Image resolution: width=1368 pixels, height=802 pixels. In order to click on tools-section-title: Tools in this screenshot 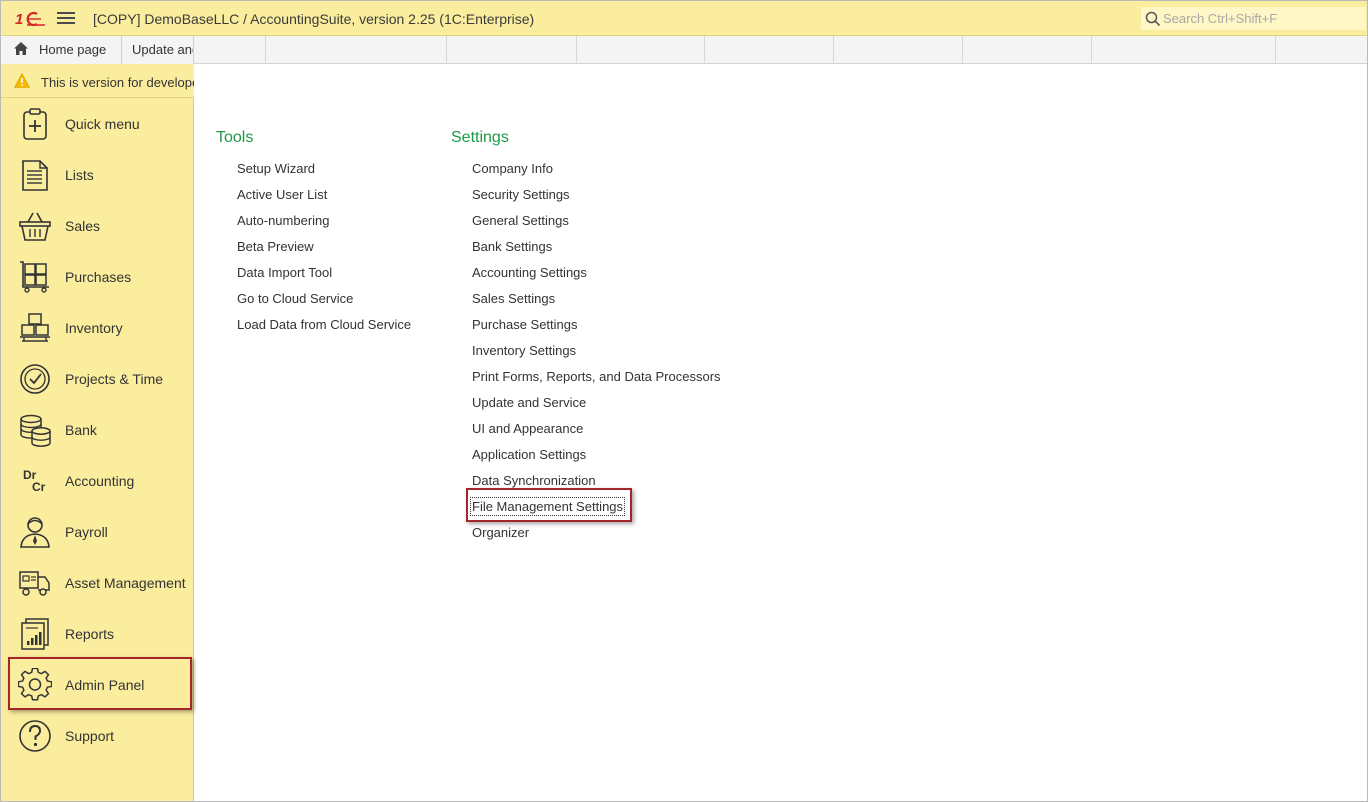, I will do `click(235, 137)`.